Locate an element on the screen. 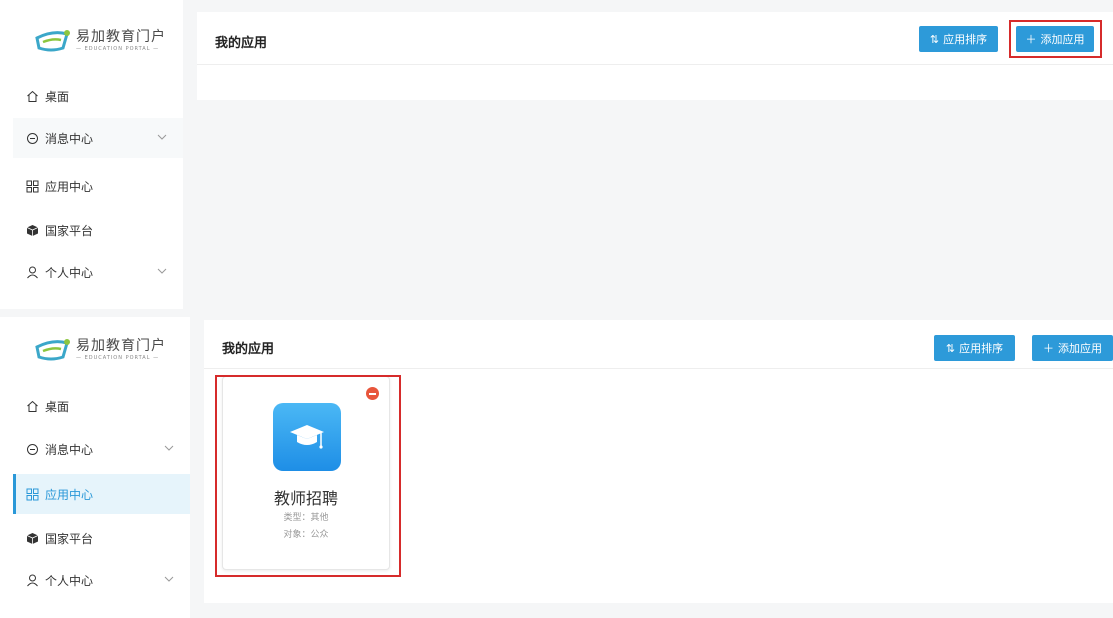  apps-content-area is located at coordinates (655, 82).